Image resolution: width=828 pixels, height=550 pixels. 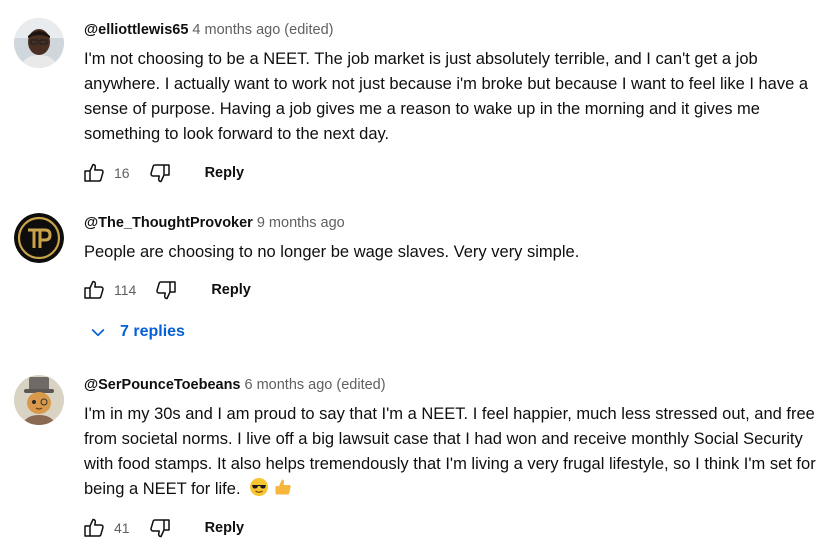 What do you see at coordinates (39, 238) in the screenshot?
I see `avatar-the-thoughtprovoker` at bounding box center [39, 238].